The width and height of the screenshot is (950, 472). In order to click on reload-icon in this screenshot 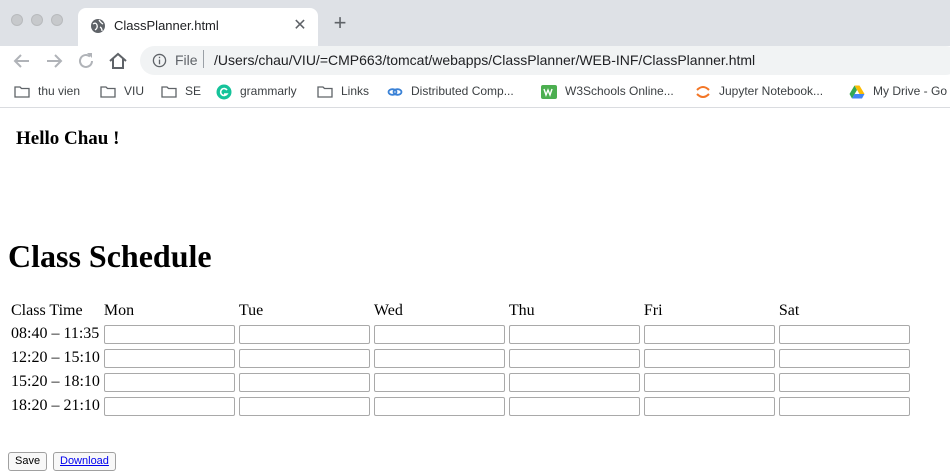, I will do `click(86, 61)`.